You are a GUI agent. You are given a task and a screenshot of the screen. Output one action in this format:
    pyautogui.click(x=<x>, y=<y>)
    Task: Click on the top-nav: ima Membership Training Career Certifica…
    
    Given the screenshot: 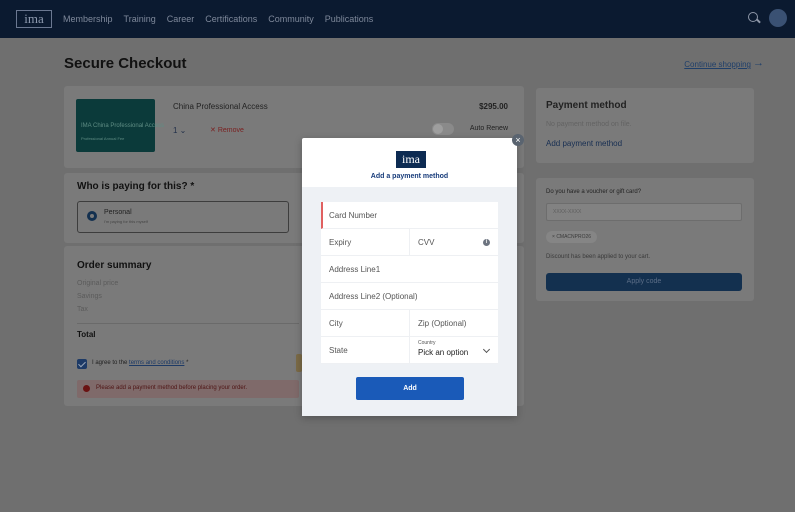 What is the action you would take?
    pyautogui.click(x=397, y=19)
    